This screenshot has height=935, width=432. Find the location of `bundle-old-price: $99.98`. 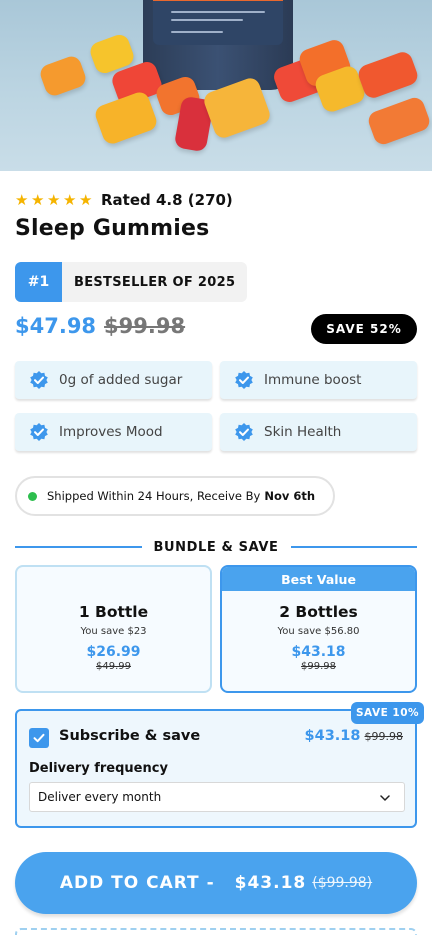

bundle-old-price: $99.98 is located at coordinates (318, 666).